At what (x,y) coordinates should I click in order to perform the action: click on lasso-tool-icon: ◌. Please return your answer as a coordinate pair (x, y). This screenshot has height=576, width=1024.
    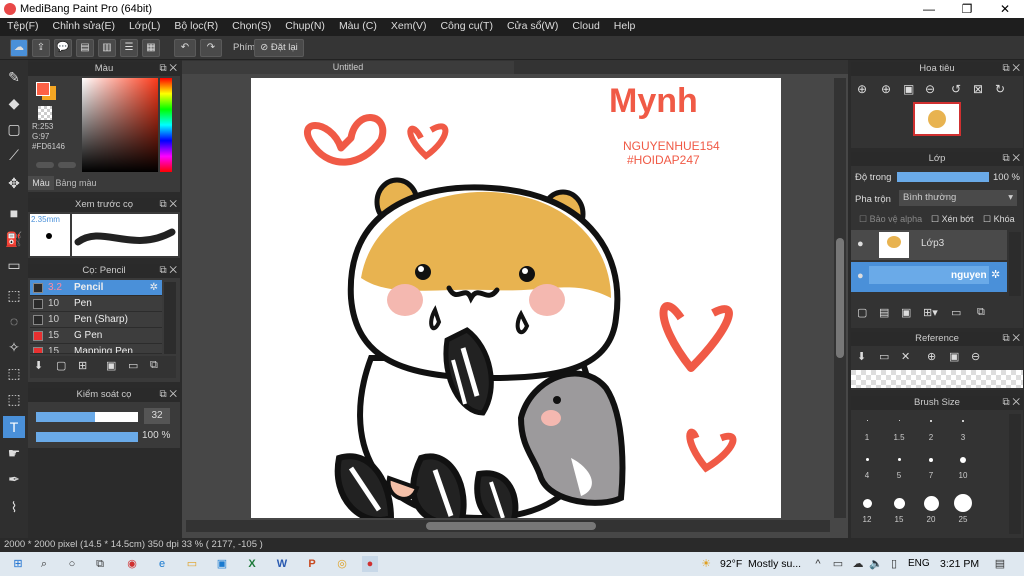
    Looking at the image, I should click on (14, 321).